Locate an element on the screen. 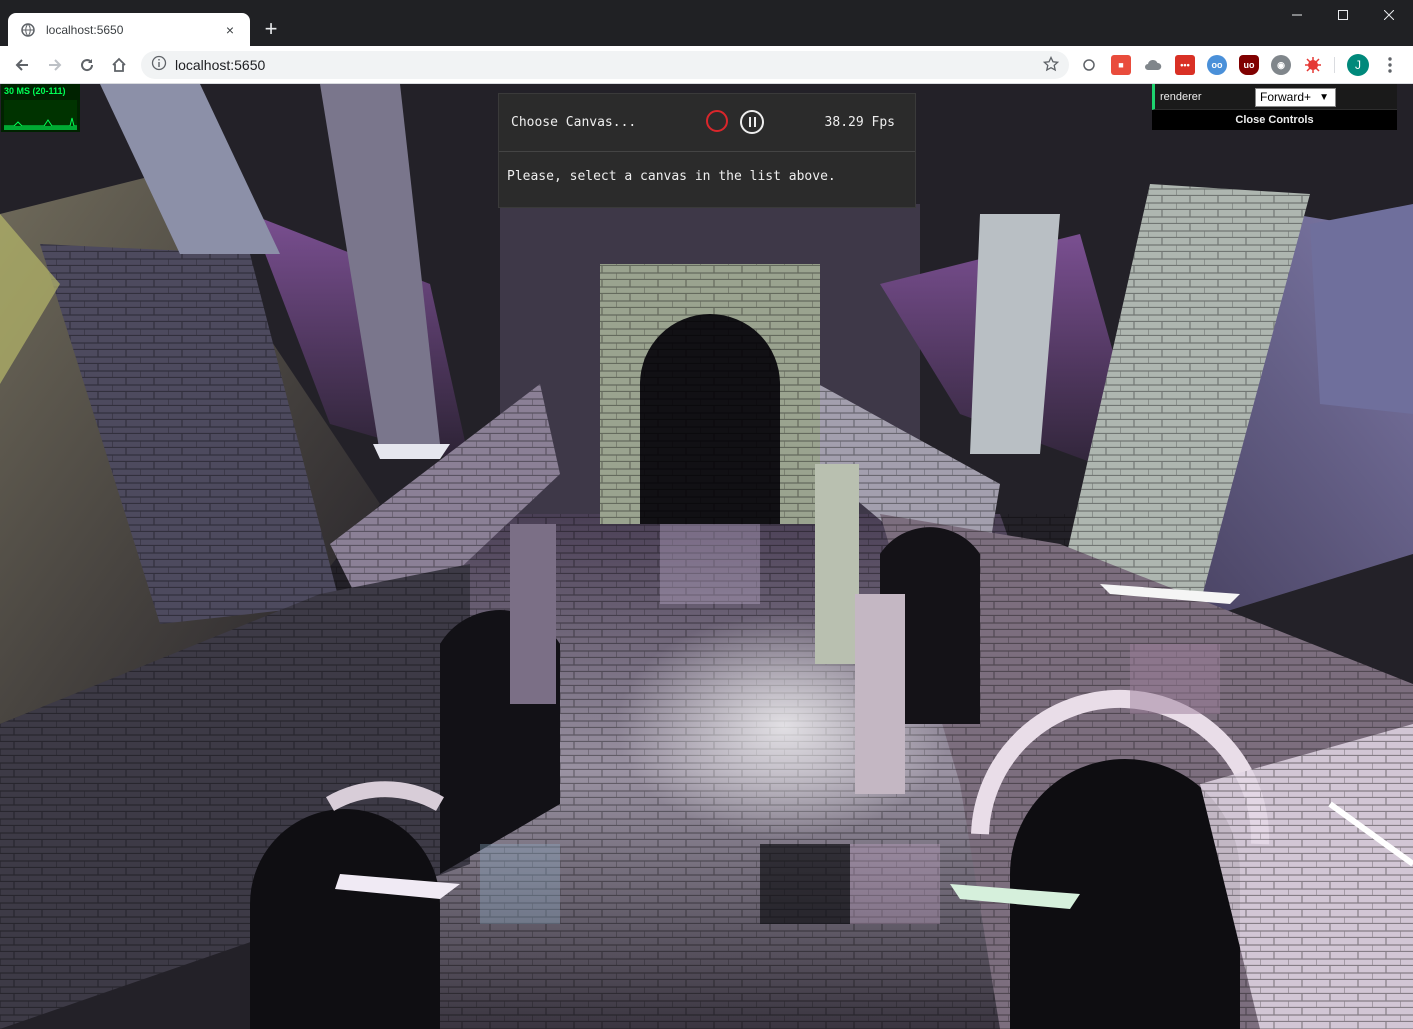 The image size is (1413, 1029). reload-icon is located at coordinates (87, 65).